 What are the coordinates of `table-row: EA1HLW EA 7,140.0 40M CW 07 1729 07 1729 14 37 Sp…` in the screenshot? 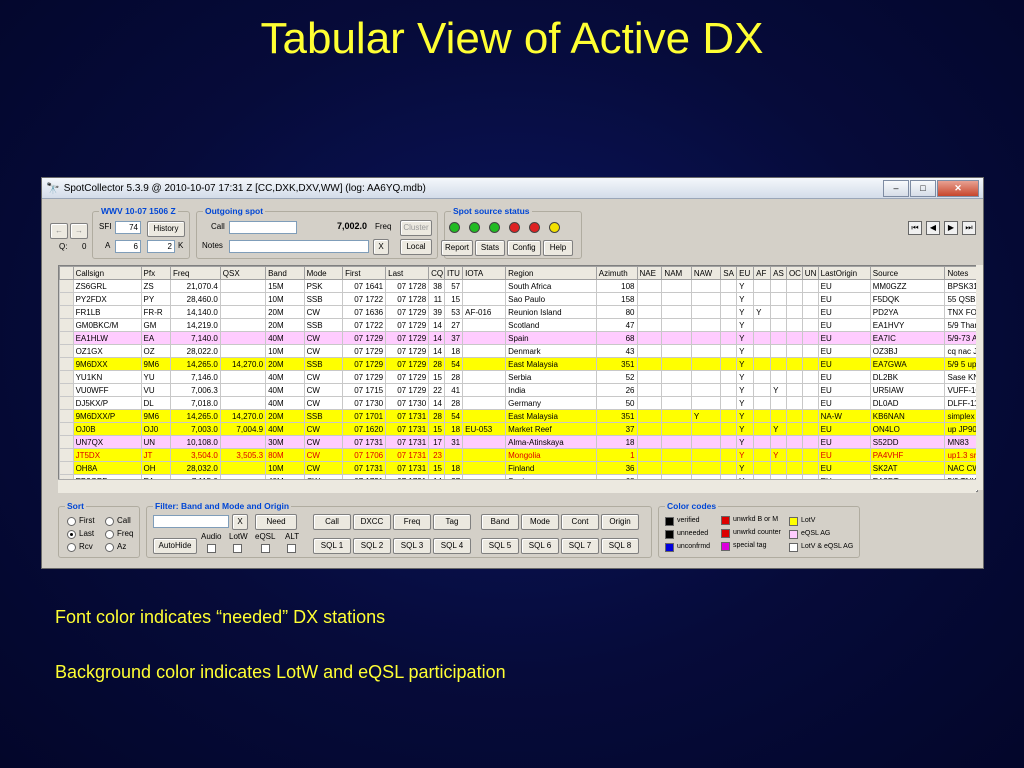 It's located at (518, 338).